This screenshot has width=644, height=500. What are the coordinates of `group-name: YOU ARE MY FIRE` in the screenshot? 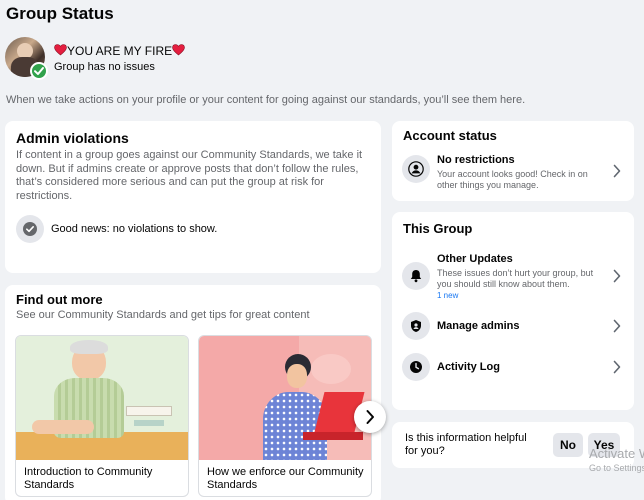 It's located at (120, 51).